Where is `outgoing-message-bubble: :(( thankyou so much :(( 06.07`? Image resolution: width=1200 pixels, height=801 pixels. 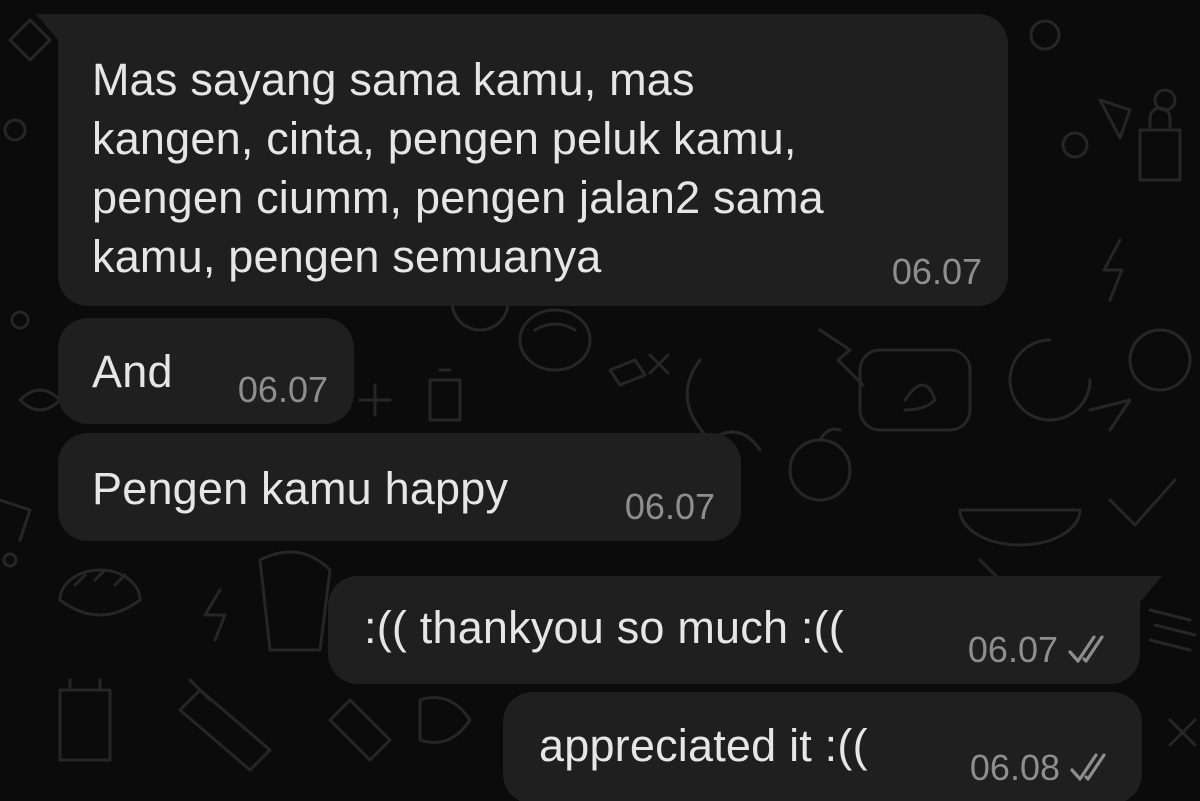 outgoing-message-bubble: :(( thankyou so much :(( 06.07 is located at coordinates (745, 630).